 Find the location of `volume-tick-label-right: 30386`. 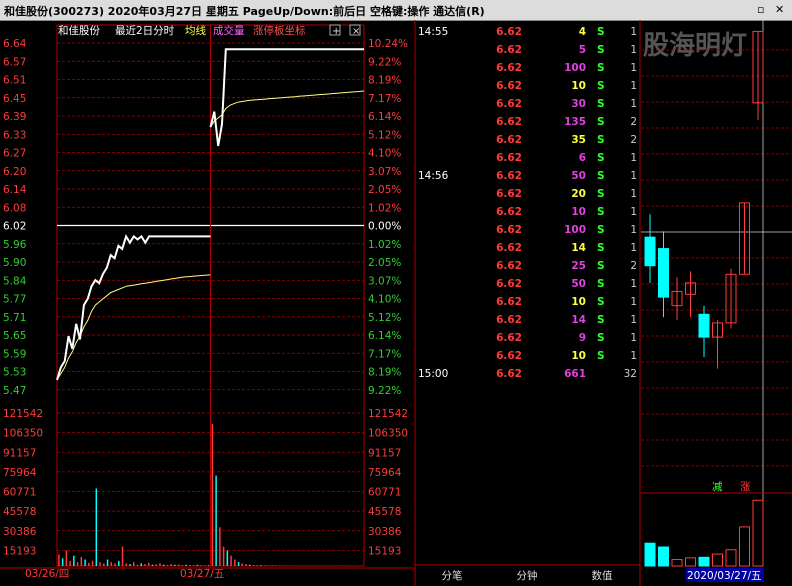

volume-tick-label-right: 30386 is located at coordinates (385, 532).